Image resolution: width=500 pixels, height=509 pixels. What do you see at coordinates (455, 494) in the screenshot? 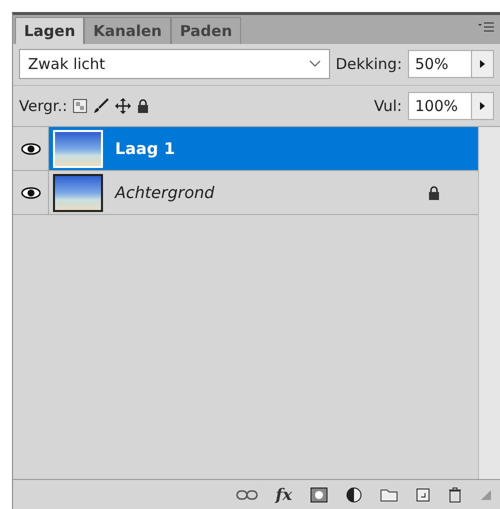
I see `trash-icon` at bounding box center [455, 494].